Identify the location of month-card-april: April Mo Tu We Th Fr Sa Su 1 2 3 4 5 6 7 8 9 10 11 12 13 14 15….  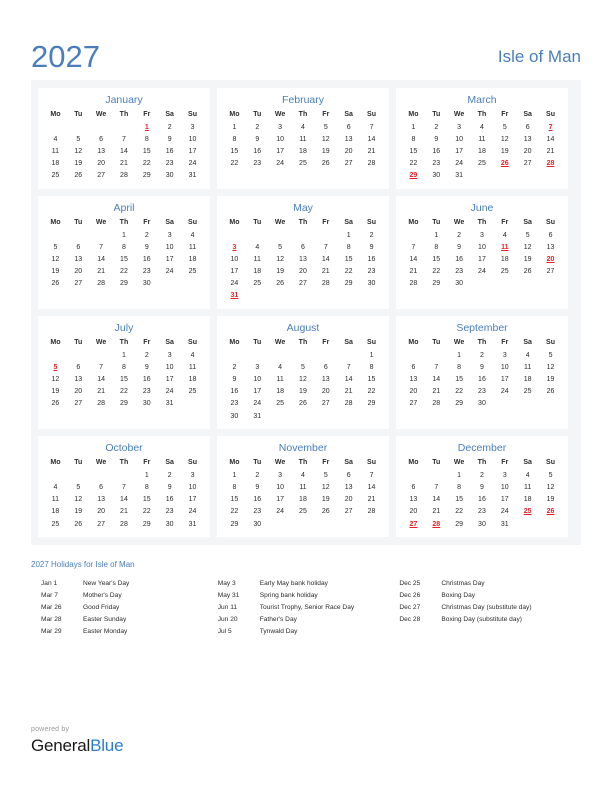
(124, 252).